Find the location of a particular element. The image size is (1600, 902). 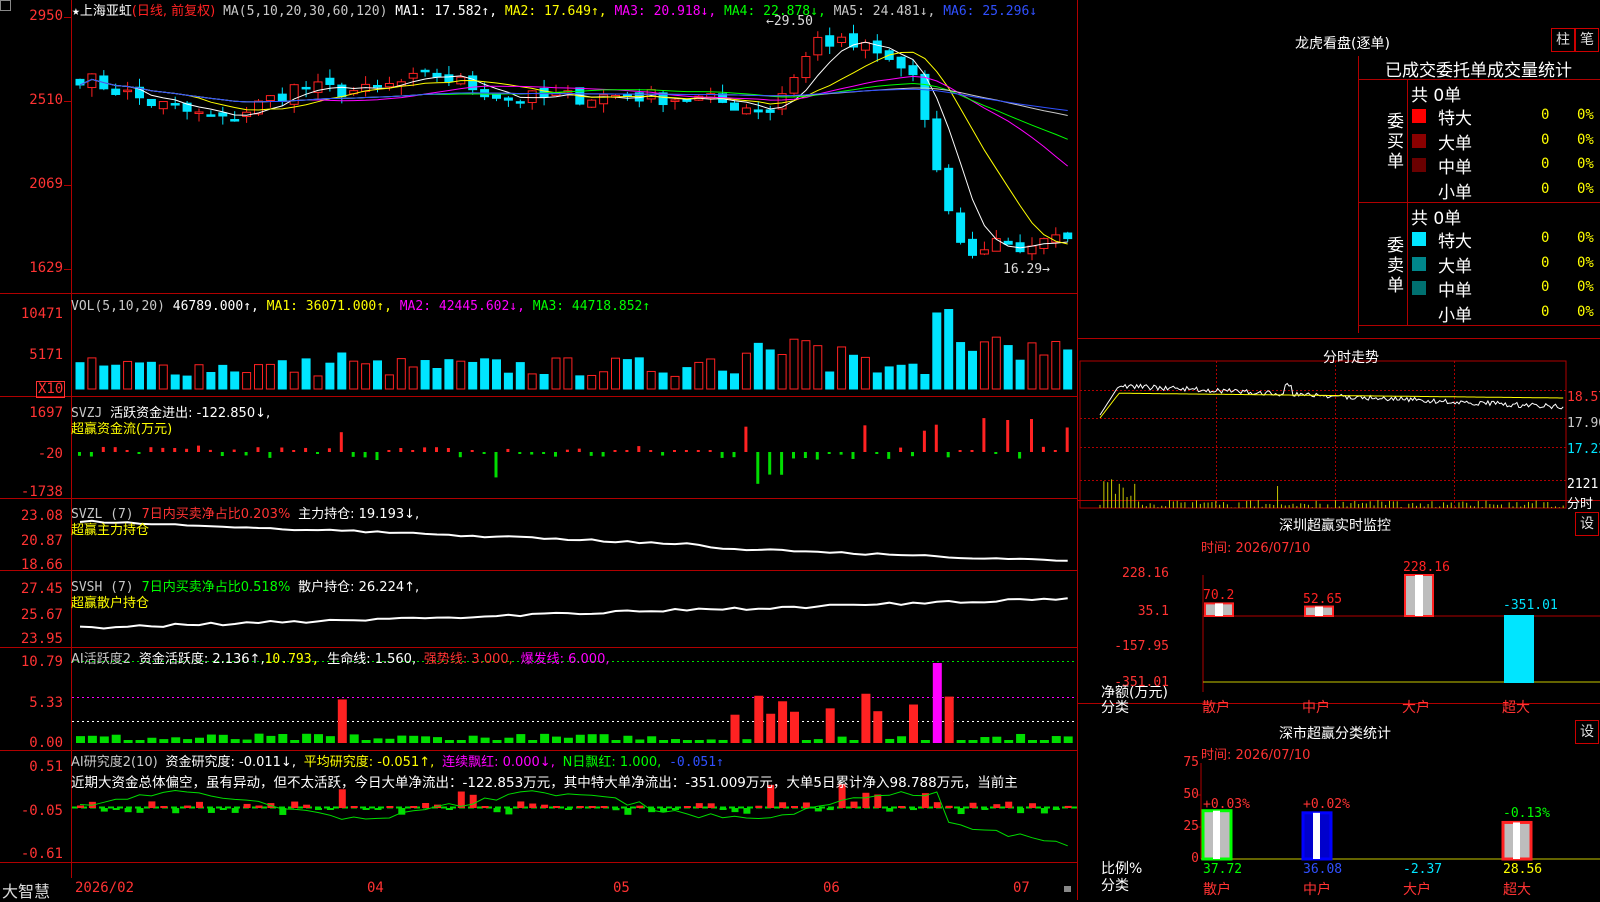

sh-bar-highlight is located at coordinates (1216, 834).